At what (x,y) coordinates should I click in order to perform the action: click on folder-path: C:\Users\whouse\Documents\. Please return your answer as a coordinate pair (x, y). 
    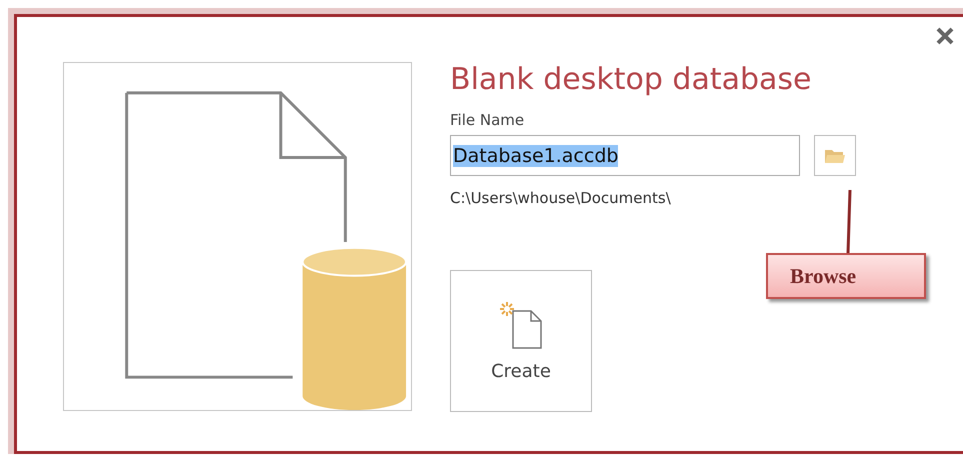
    Looking at the image, I should click on (561, 198).